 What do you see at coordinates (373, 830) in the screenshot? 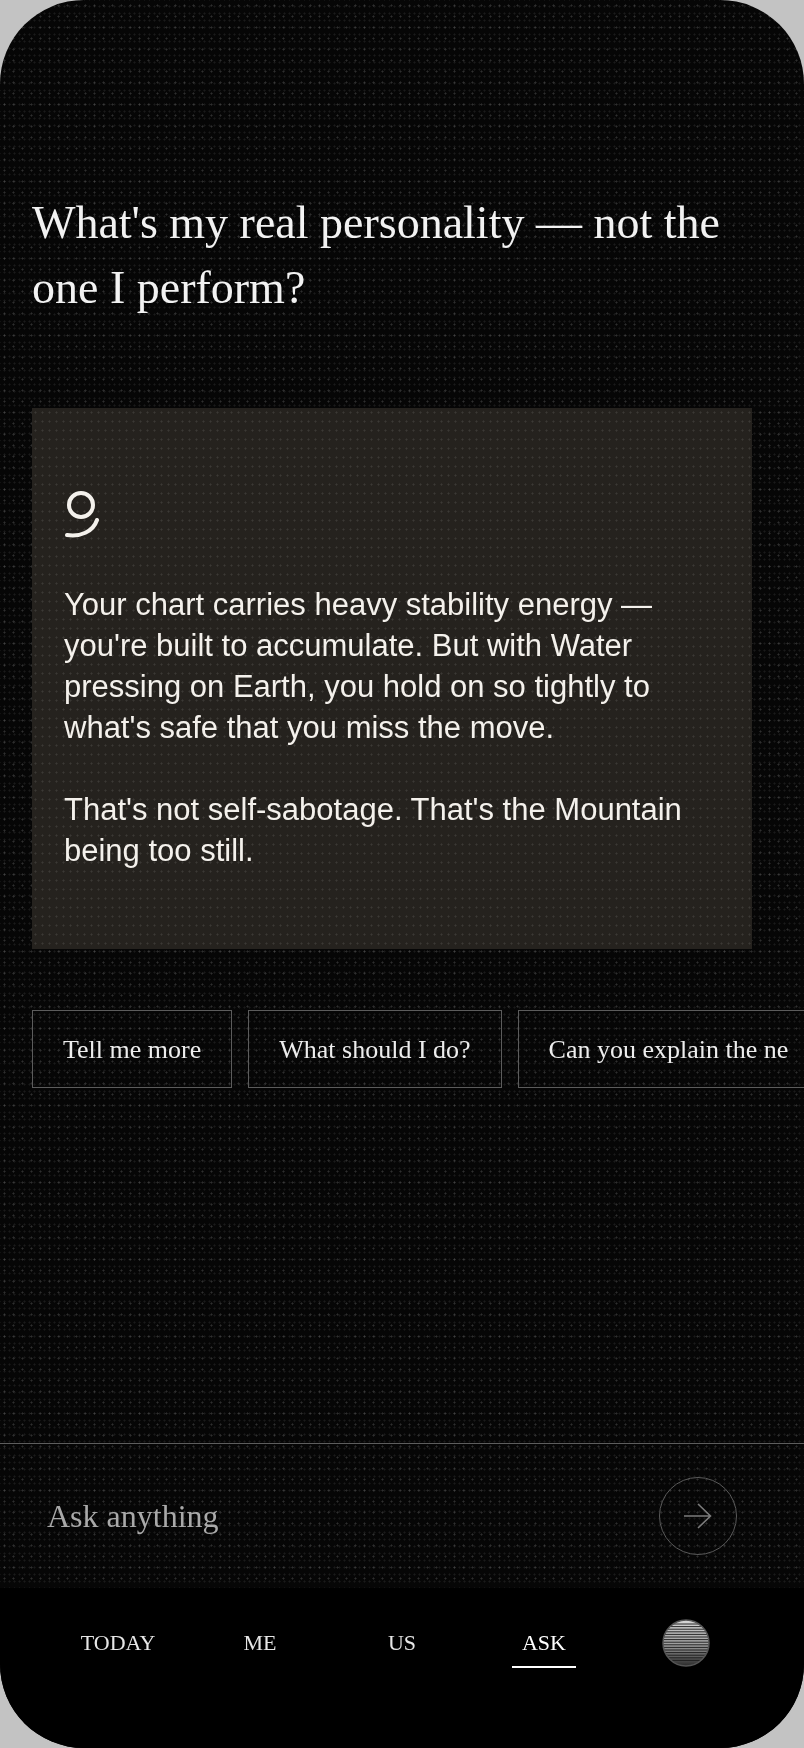
I see `answer-paragraph: That's not self-sabotage. That's the Mountain being too still.` at bounding box center [373, 830].